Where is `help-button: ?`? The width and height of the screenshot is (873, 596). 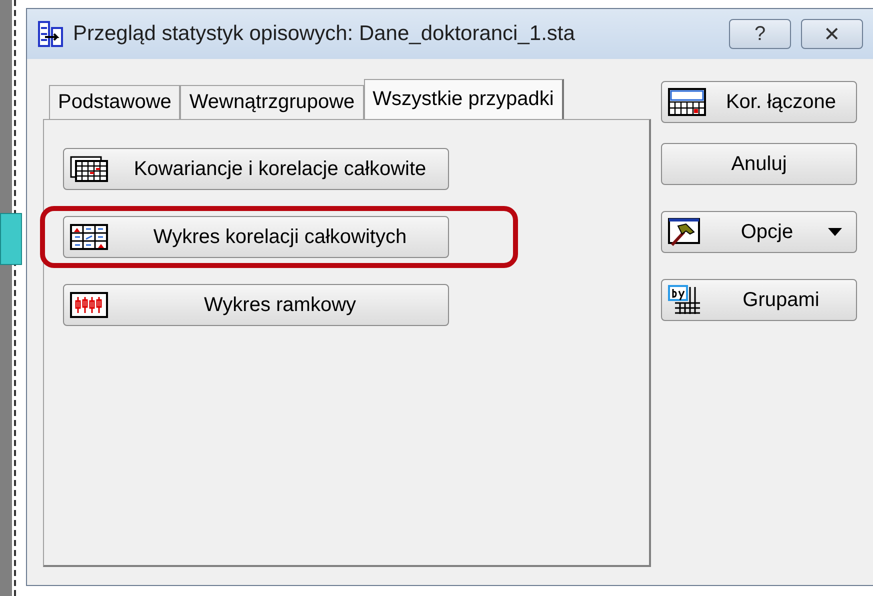 help-button: ? is located at coordinates (760, 34).